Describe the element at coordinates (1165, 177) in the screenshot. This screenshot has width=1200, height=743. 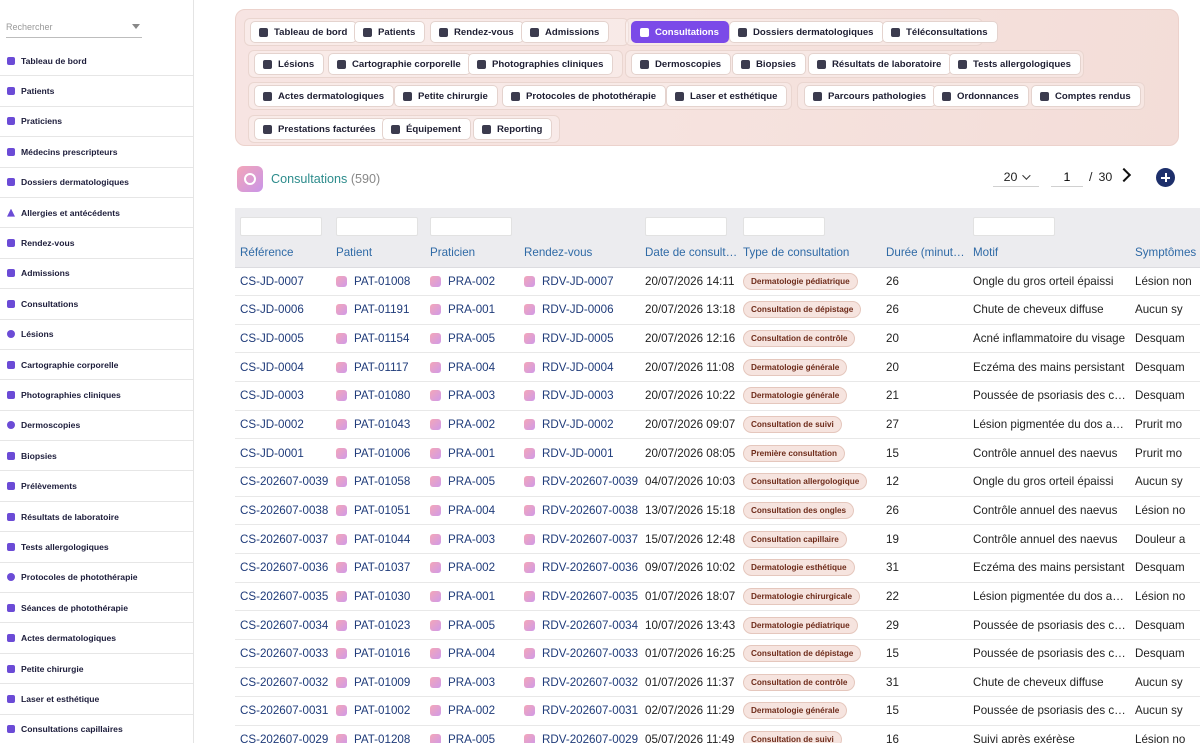
I see `add-consultation-button` at that location.